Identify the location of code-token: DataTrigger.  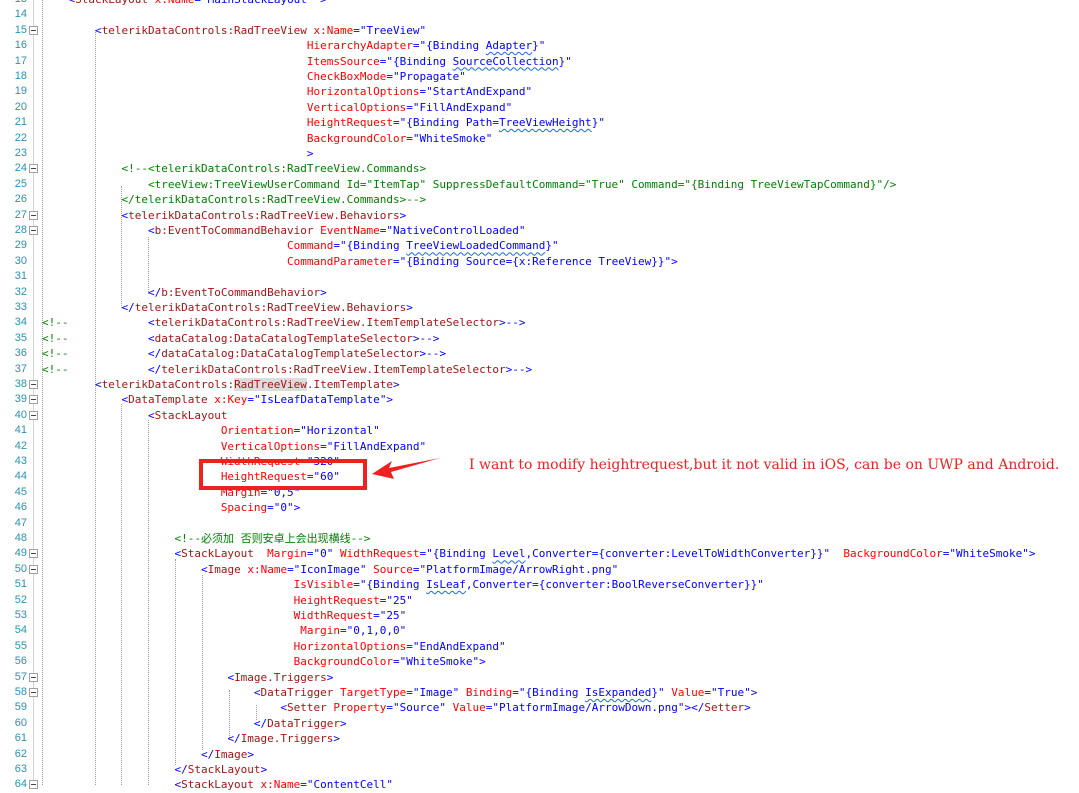
(304, 723).